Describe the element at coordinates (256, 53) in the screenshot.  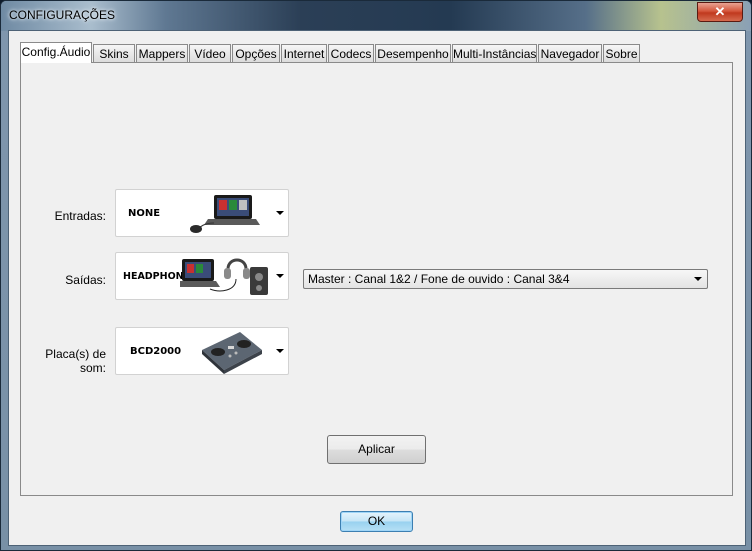
I see `tab-opcoes: Opções` at that location.